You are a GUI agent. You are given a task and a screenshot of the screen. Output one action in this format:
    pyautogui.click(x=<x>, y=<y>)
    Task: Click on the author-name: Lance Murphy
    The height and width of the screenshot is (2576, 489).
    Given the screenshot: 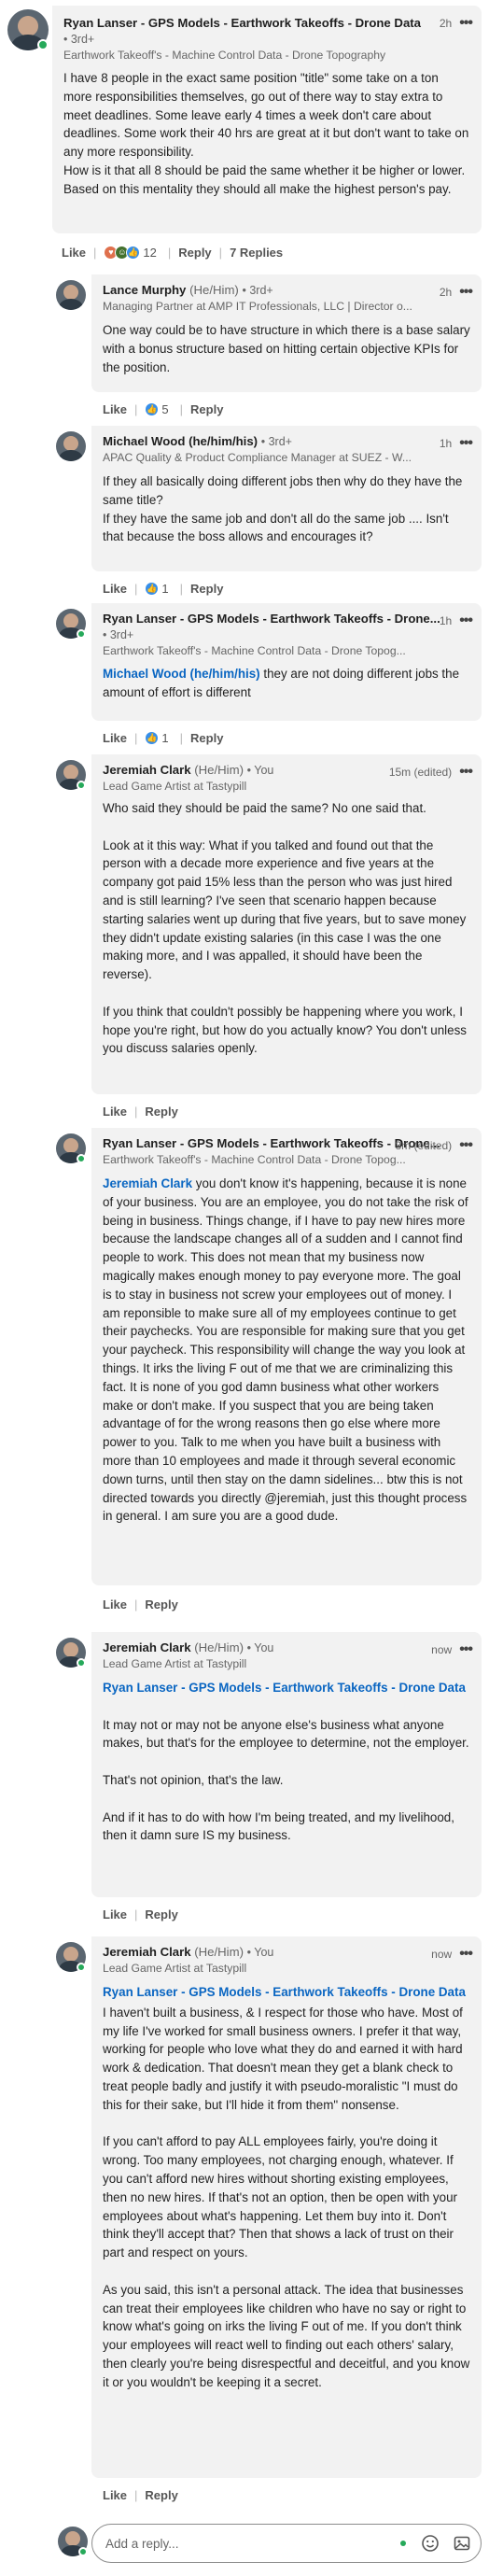 What is the action you would take?
    pyautogui.click(x=144, y=290)
    